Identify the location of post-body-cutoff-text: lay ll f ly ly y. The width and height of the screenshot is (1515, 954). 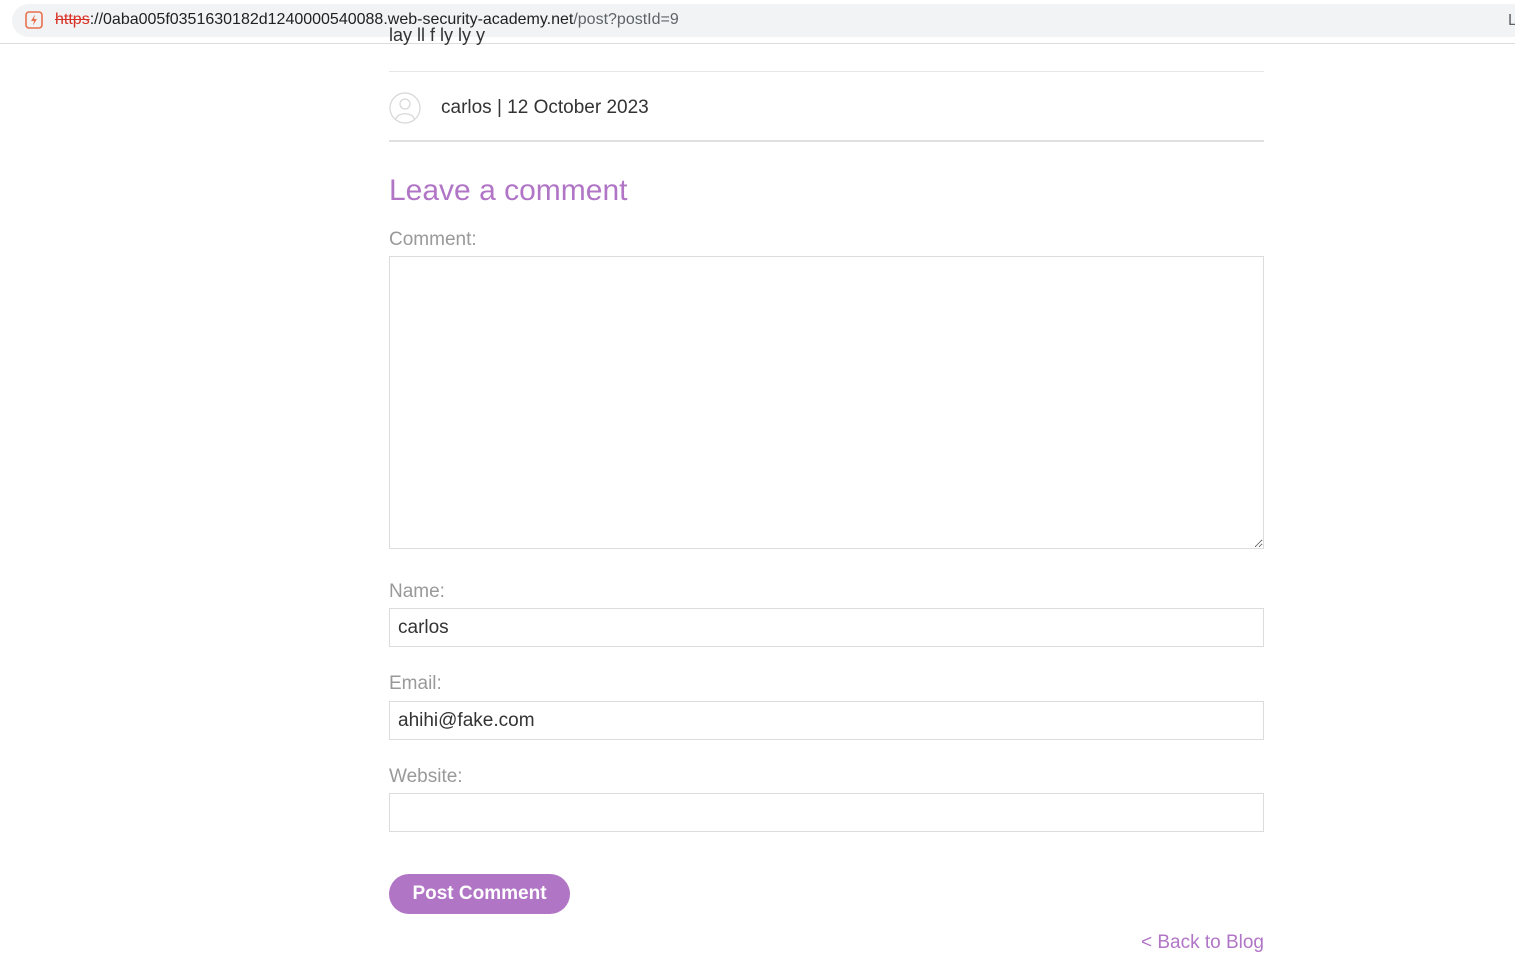
(437, 35).